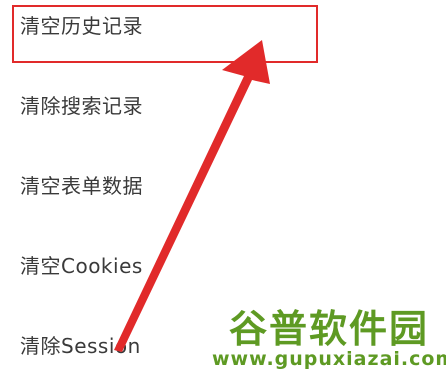 This screenshot has width=446, height=378. What do you see at coordinates (81, 105) in the screenshot?
I see `menu-item-label: 清除搜索记录` at bounding box center [81, 105].